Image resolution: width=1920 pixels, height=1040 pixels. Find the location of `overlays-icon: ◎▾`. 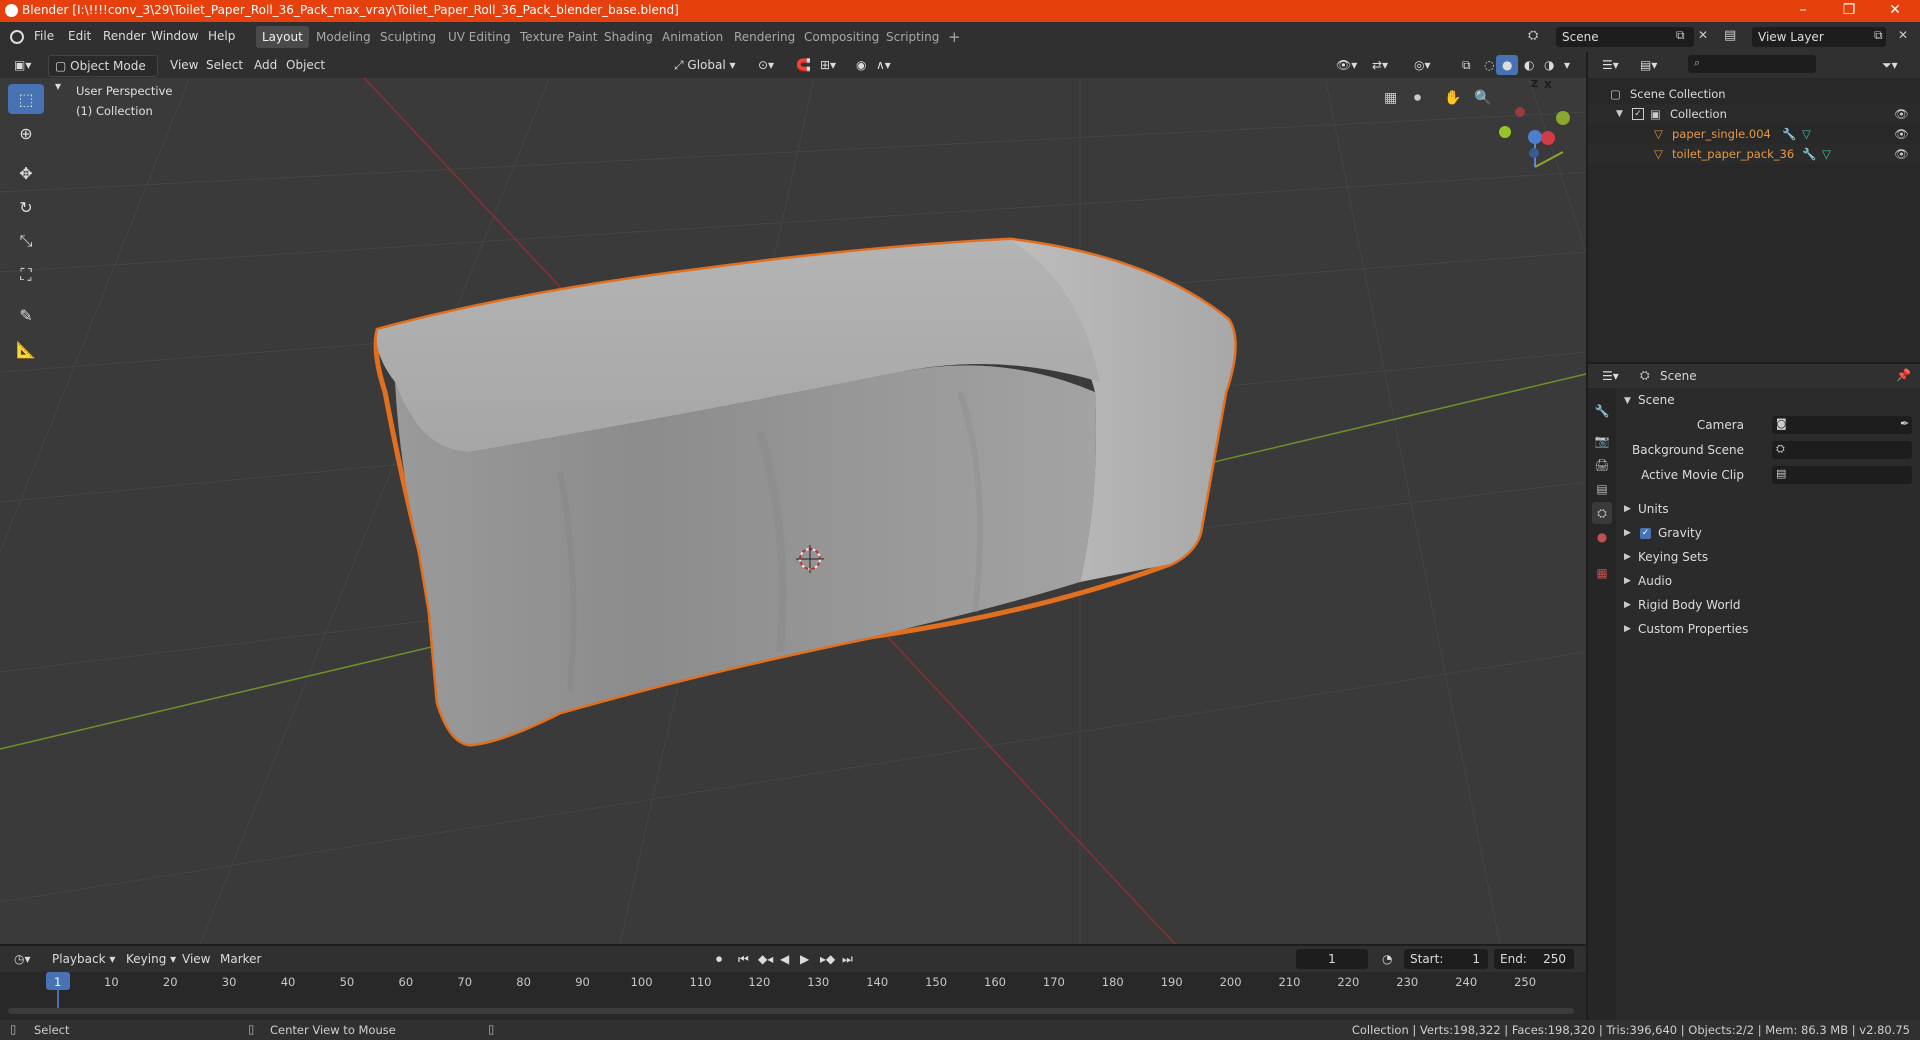

overlays-icon: ◎▾ is located at coordinates (1422, 65).